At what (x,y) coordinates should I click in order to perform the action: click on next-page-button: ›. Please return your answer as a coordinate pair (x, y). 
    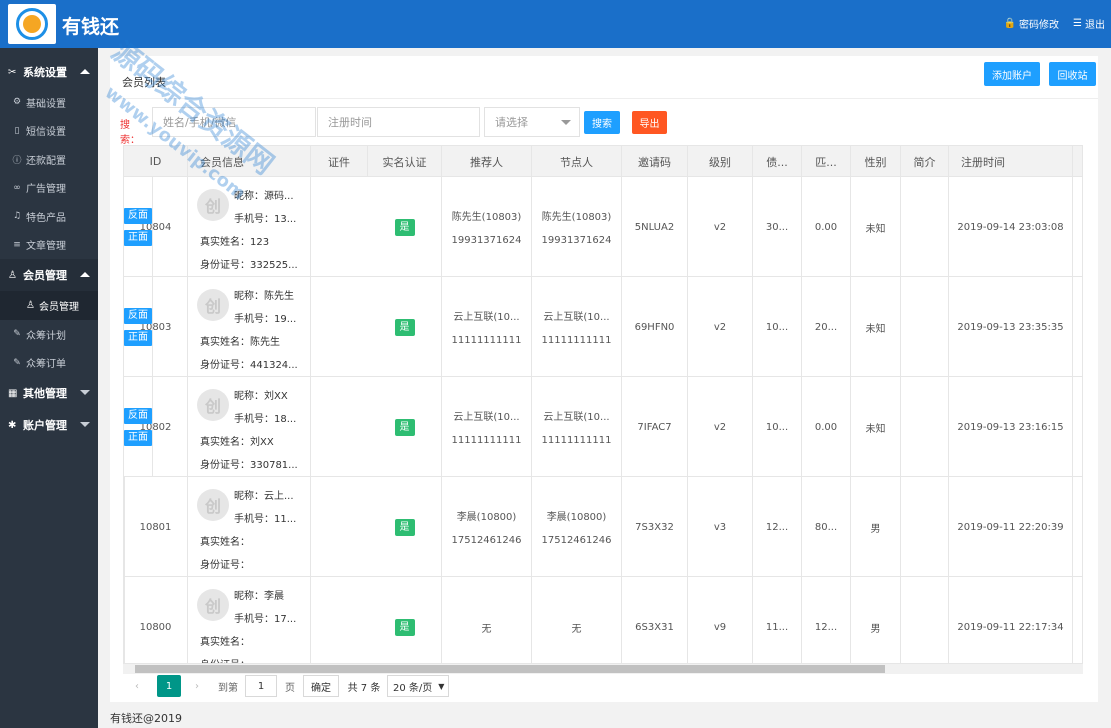
    Looking at the image, I should click on (197, 686).